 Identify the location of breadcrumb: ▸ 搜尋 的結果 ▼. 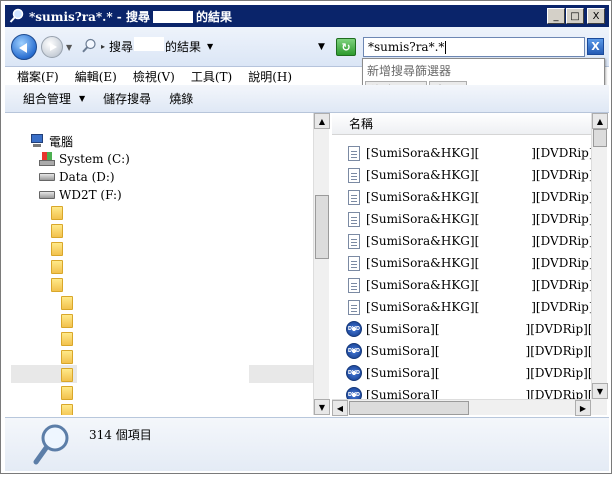
(206, 46).